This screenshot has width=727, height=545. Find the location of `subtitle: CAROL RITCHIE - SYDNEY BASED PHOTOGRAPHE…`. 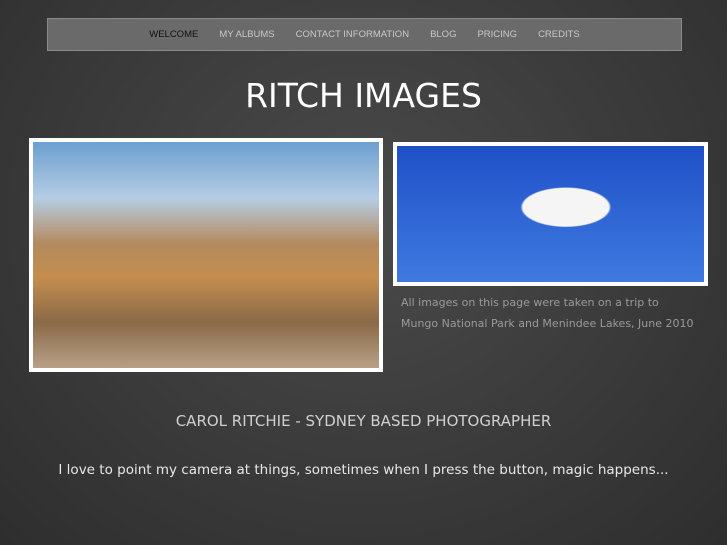

subtitle: CAROL RITCHIE - SYDNEY BASED PHOTOGRAPHE… is located at coordinates (363, 421).